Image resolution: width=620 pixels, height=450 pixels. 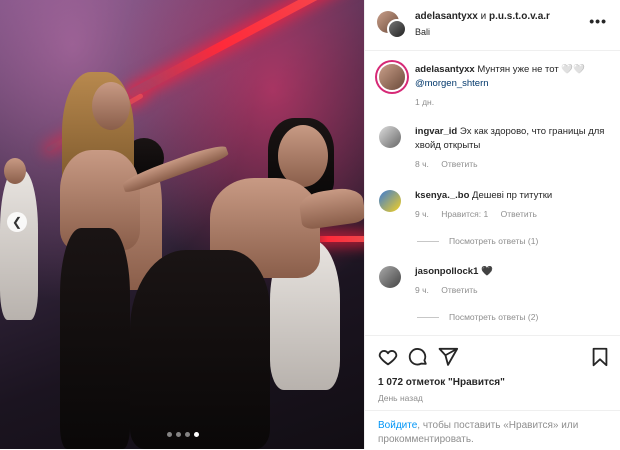 I want to click on author-link: adelasantyxx, so click(x=446, y=16).